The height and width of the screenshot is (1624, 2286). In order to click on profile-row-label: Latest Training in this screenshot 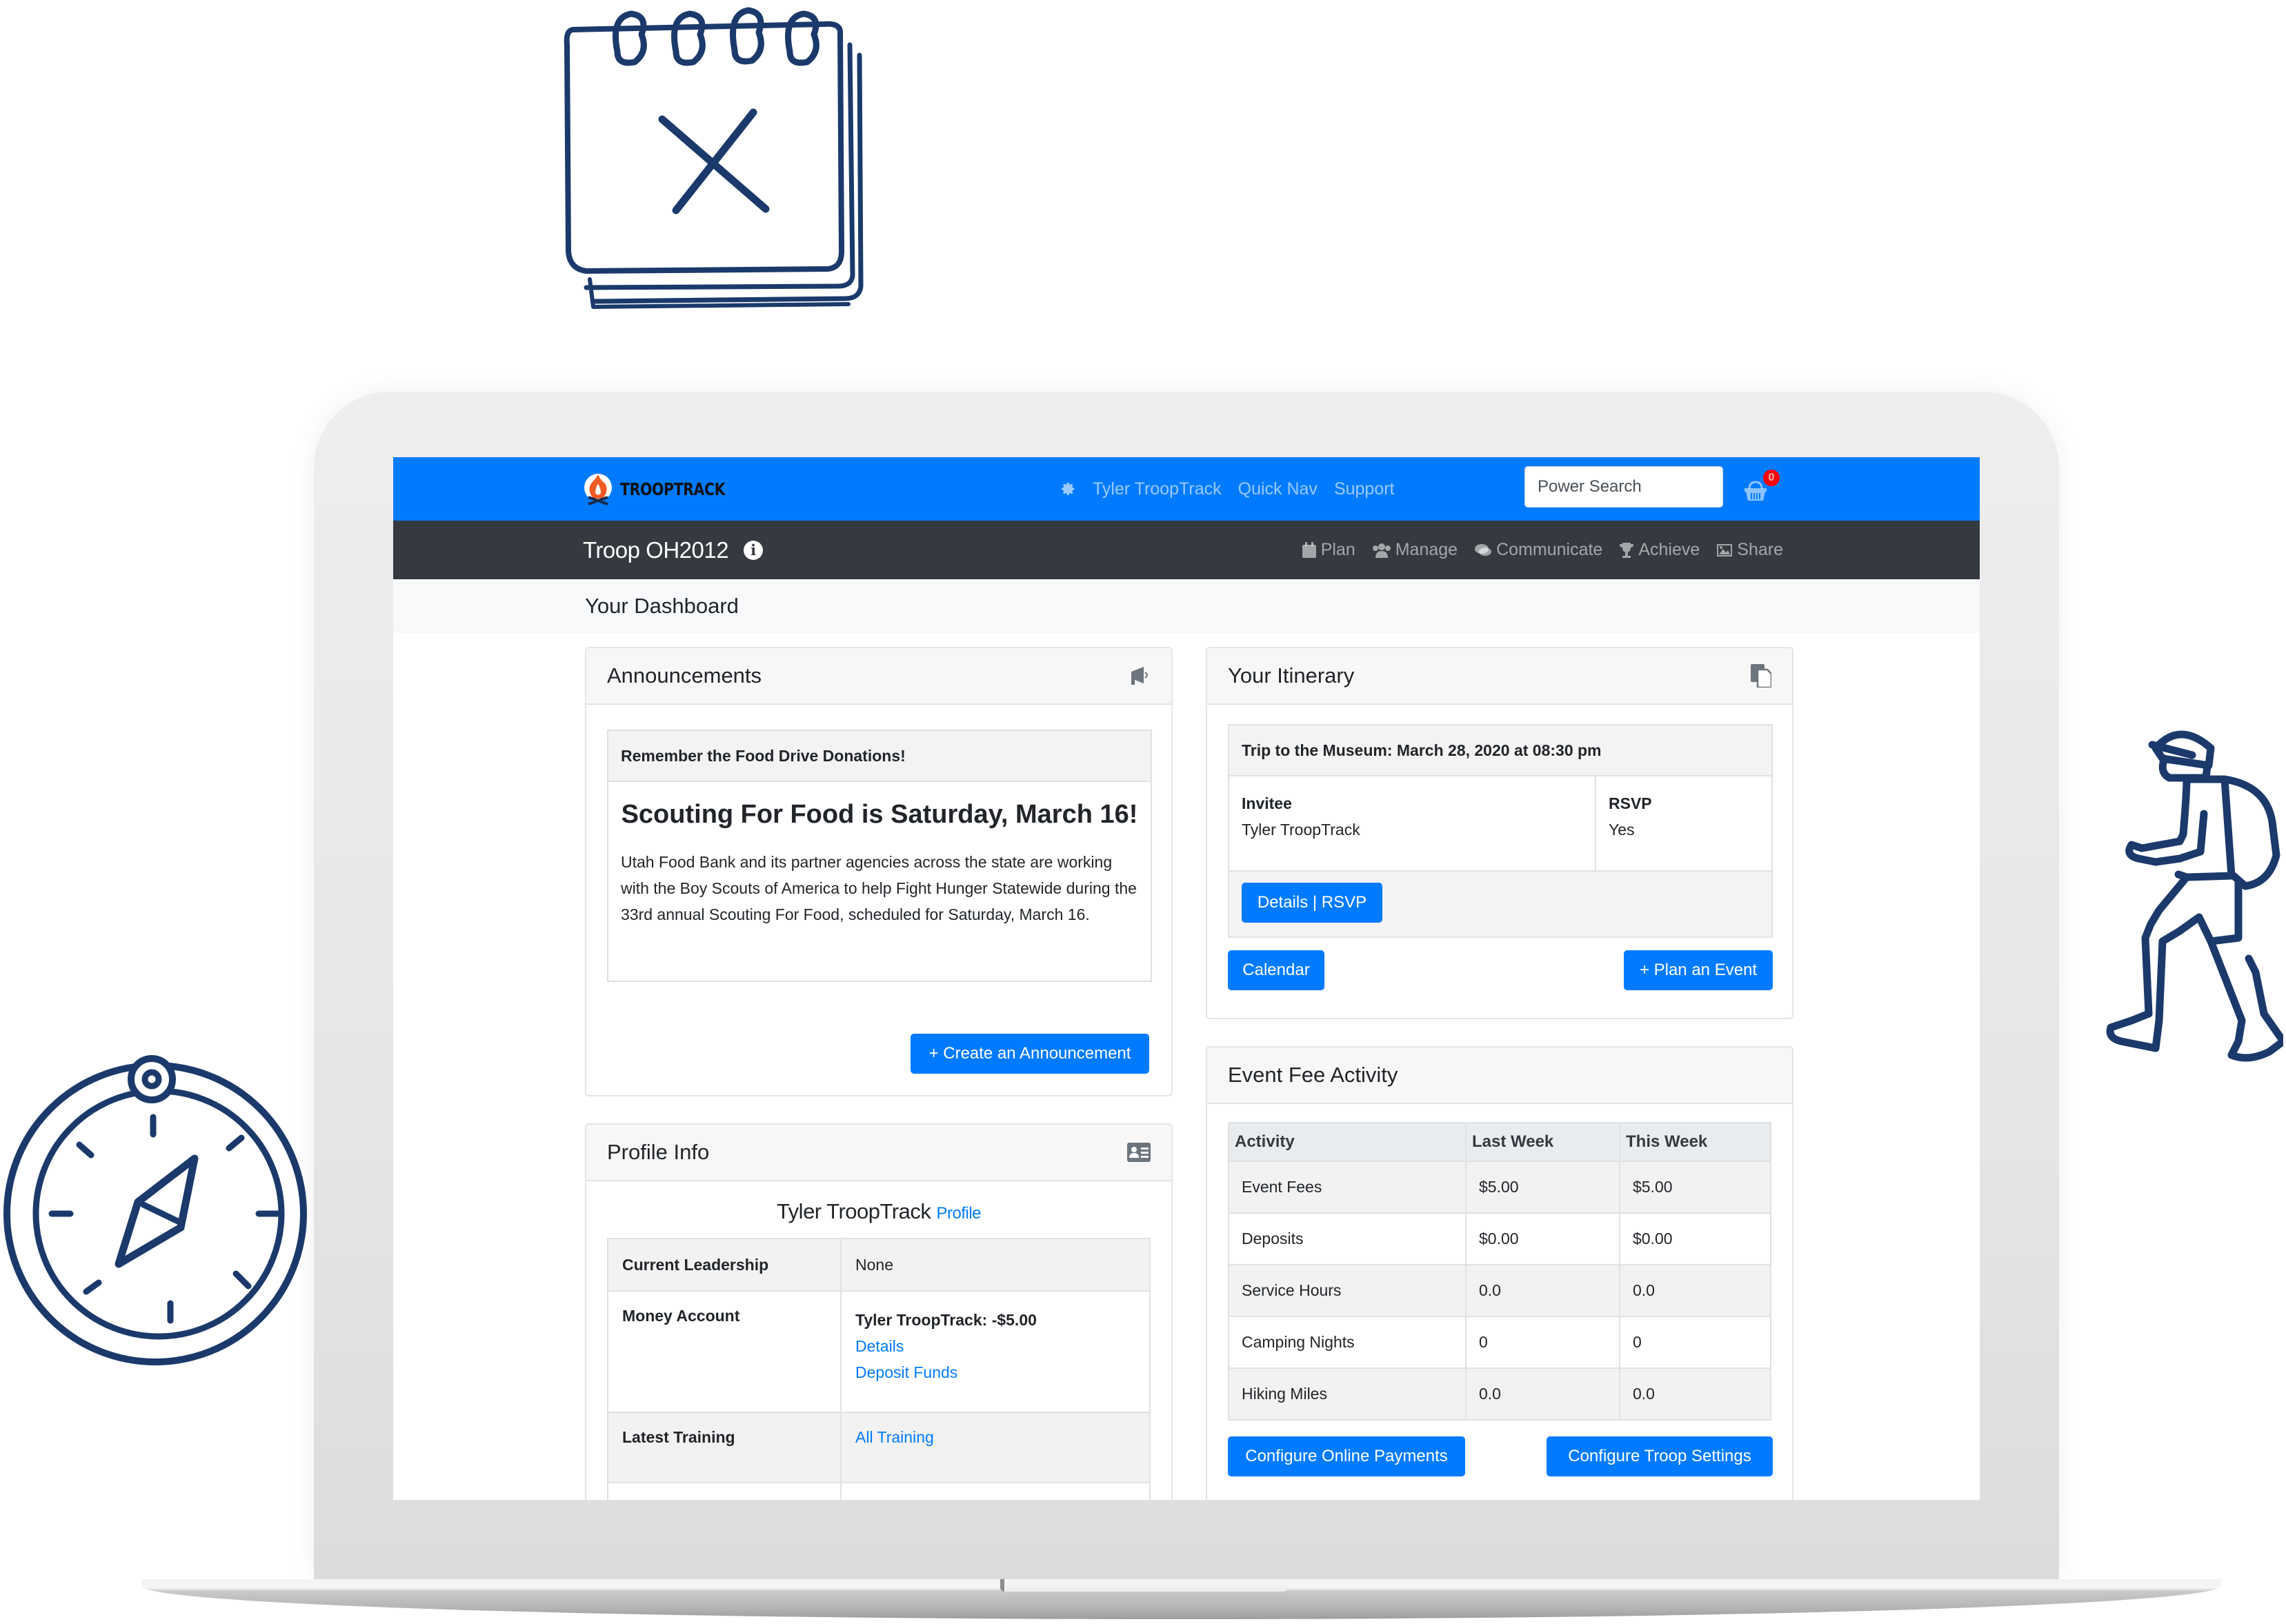, I will do `click(724, 1447)`.